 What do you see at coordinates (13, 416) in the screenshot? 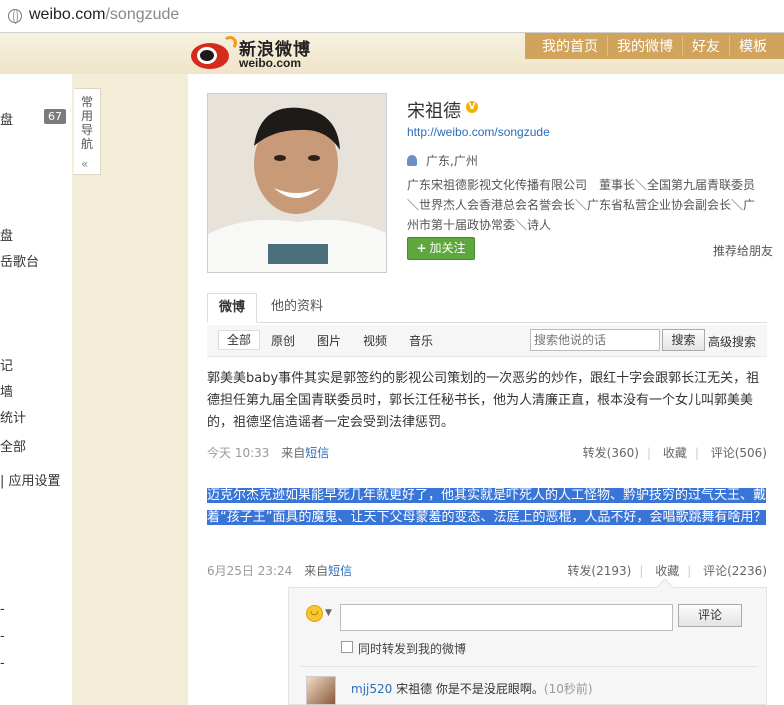
I see `sidebar-item: 统计` at bounding box center [13, 416].